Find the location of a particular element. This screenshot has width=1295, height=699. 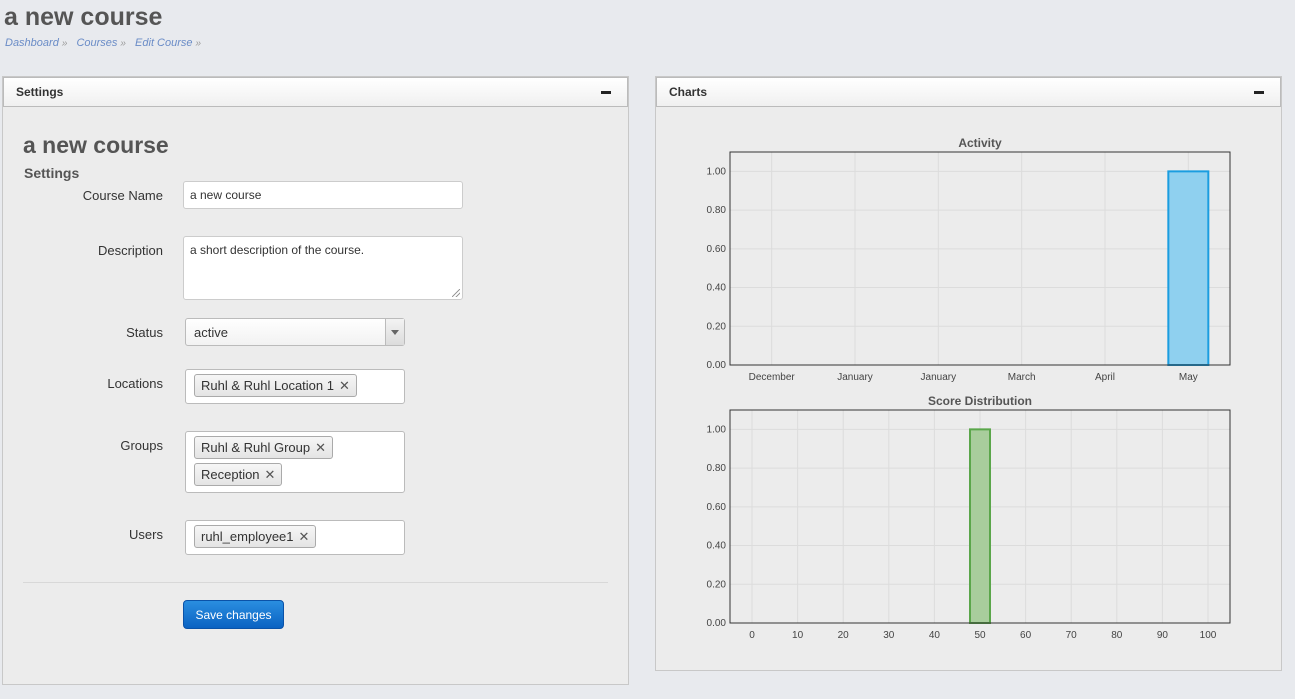

x-tick-label: 70 is located at coordinates (1072, 635).